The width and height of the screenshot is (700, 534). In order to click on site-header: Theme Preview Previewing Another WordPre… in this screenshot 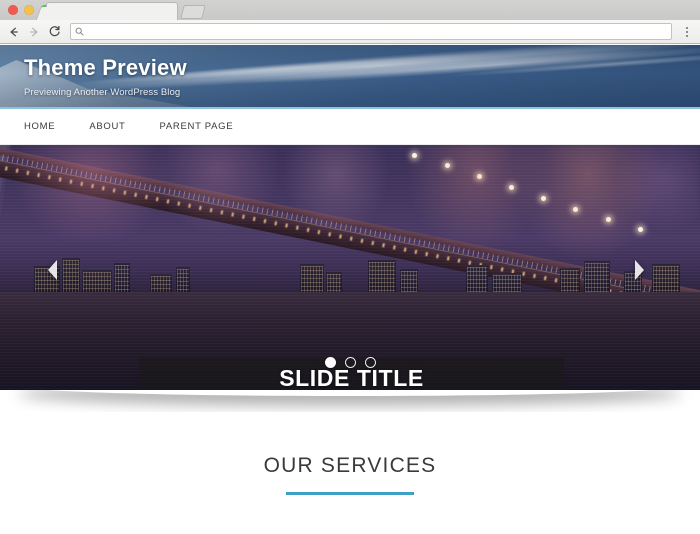, I will do `click(350, 77)`.